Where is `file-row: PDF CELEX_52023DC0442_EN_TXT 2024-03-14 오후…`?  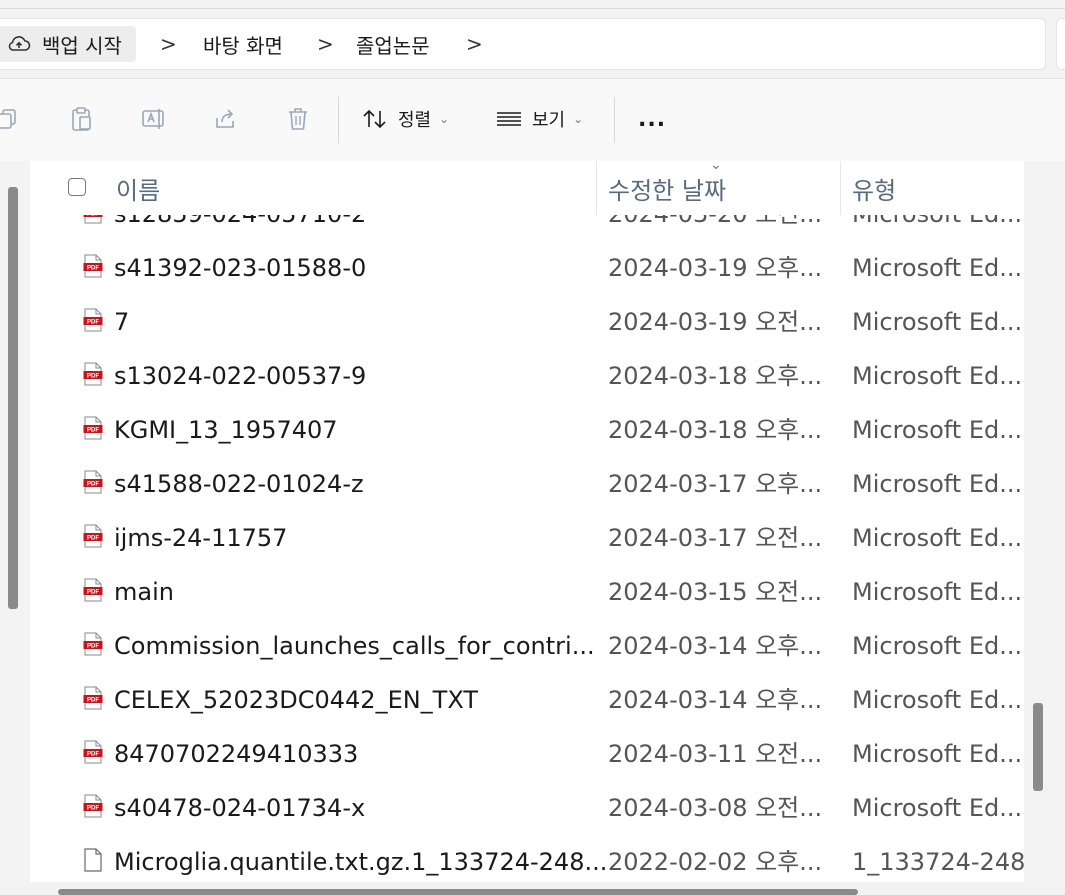 file-row: PDF CELEX_52023DC0442_EN_TXT 2024-03-14 오후… is located at coordinates (527, 700).